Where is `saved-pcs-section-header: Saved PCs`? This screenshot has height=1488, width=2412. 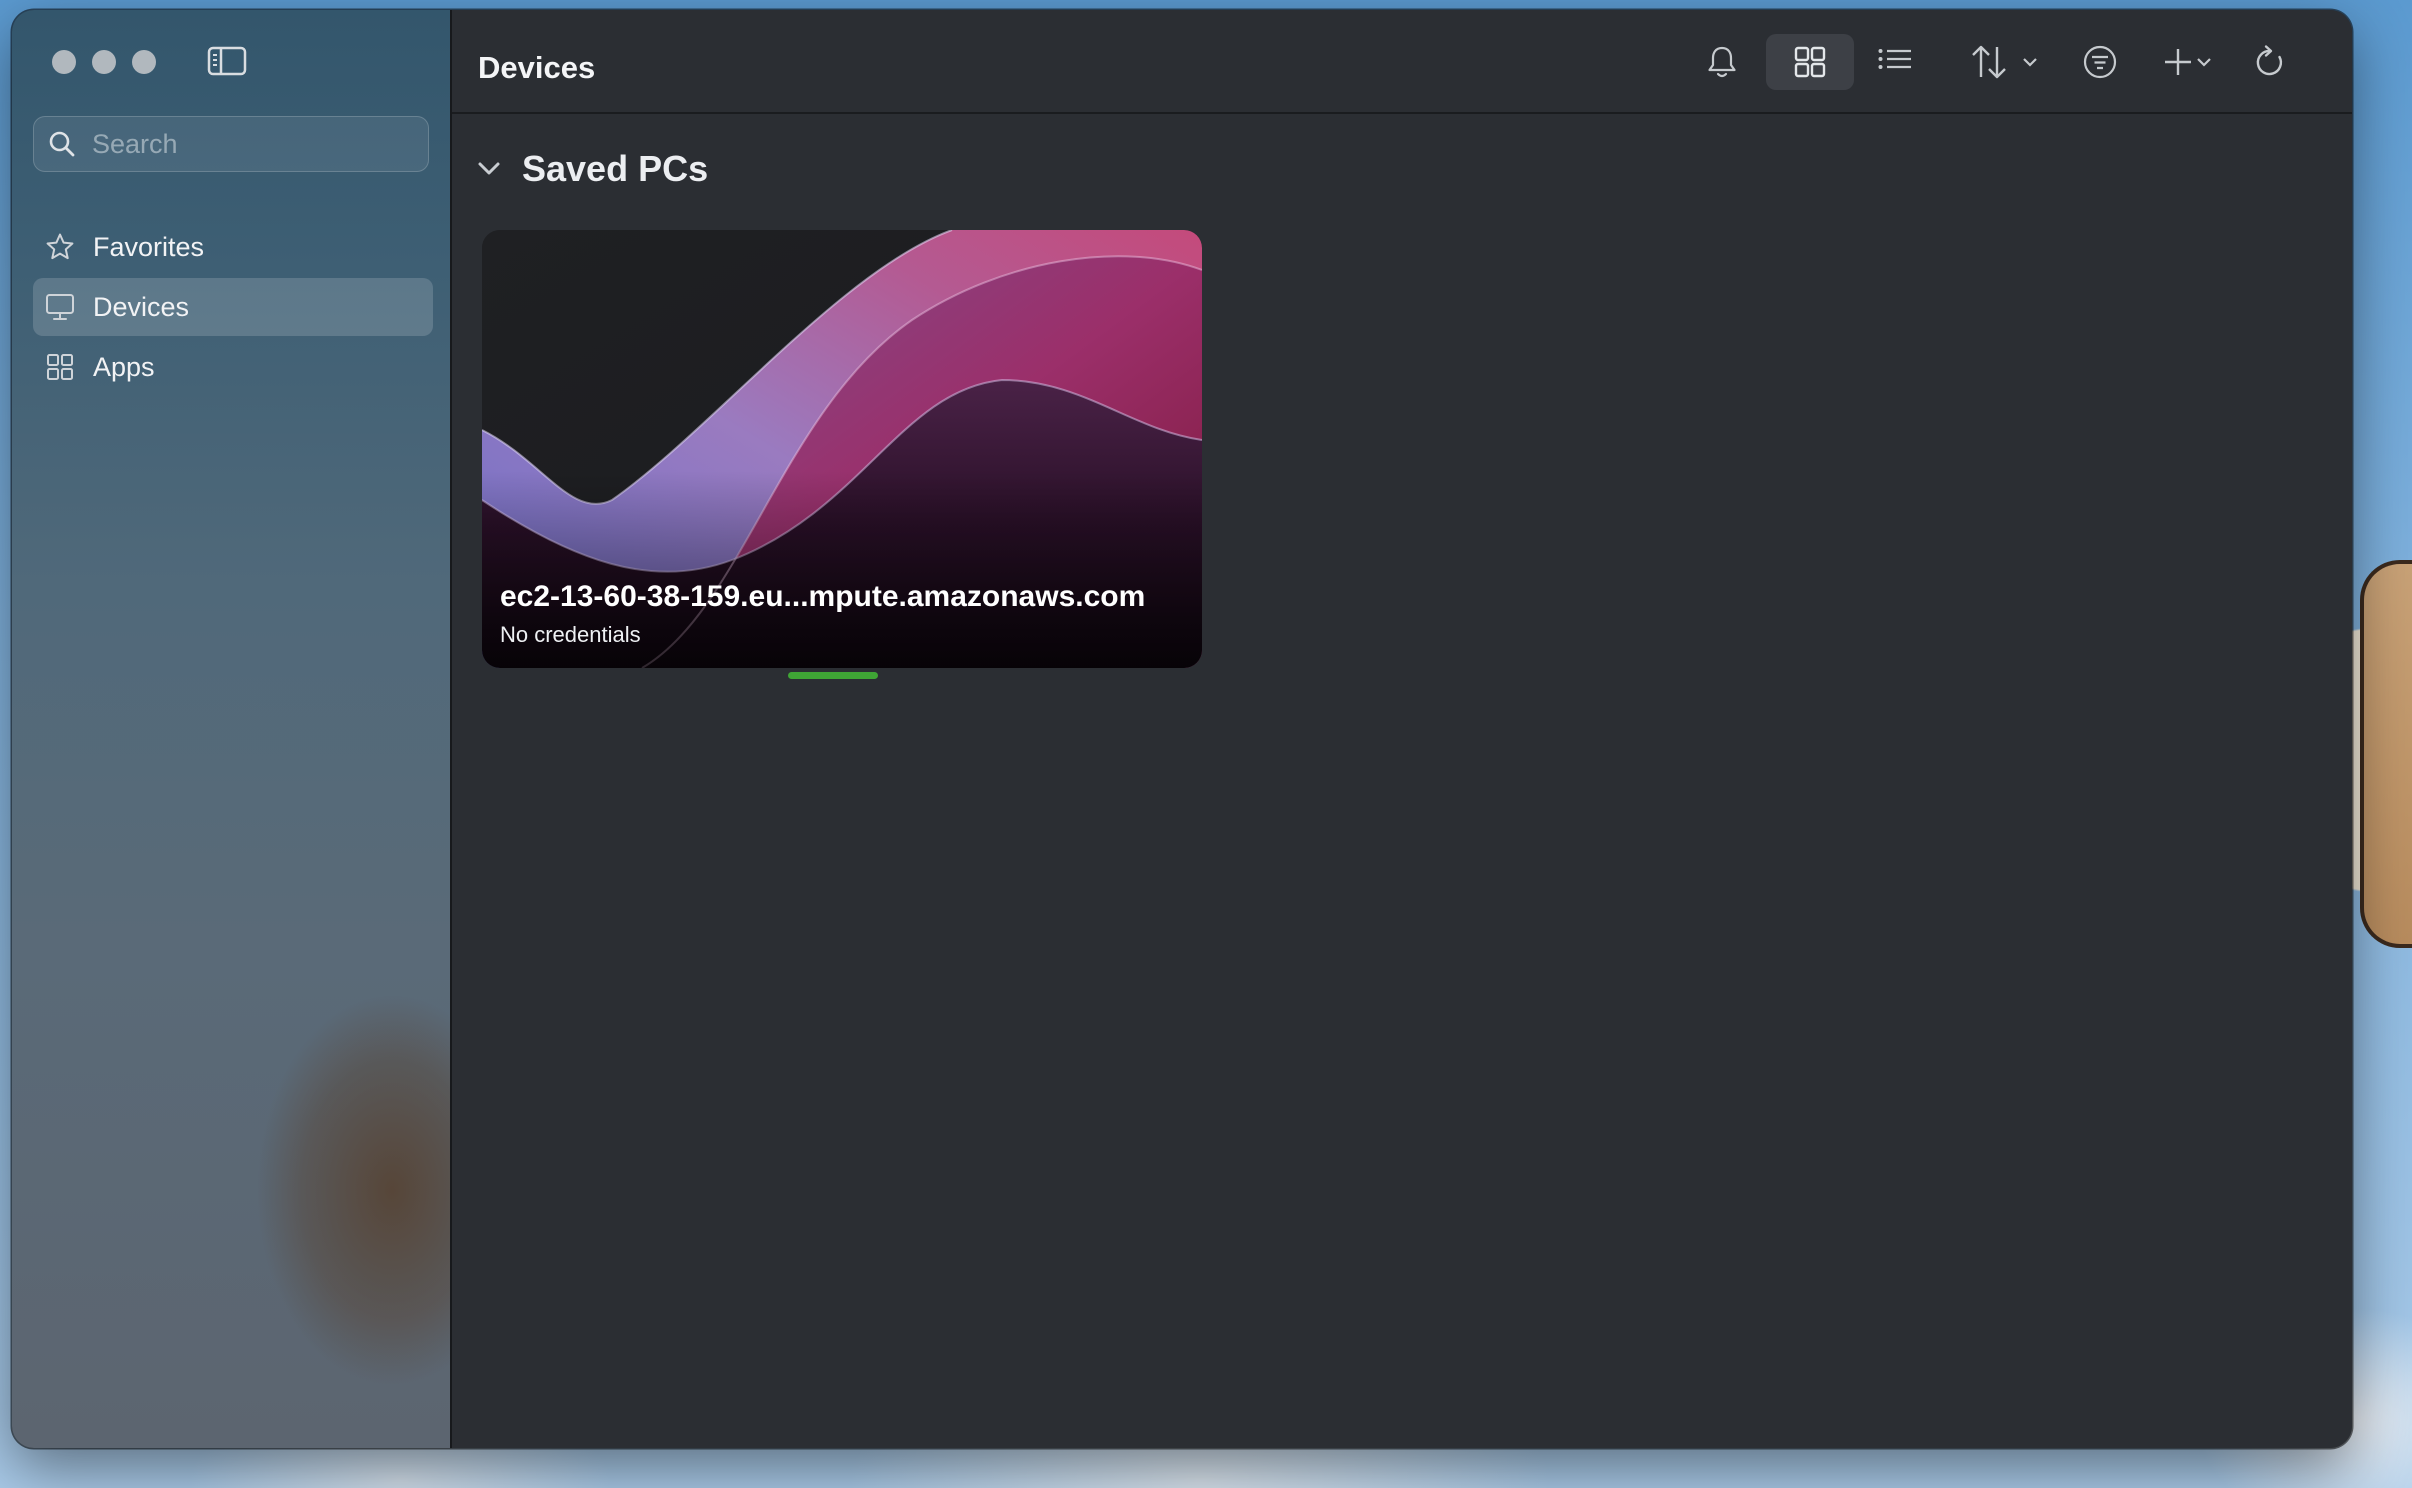 saved-pcs-section-header: Saved PCs is located at coordinates (592, 169).